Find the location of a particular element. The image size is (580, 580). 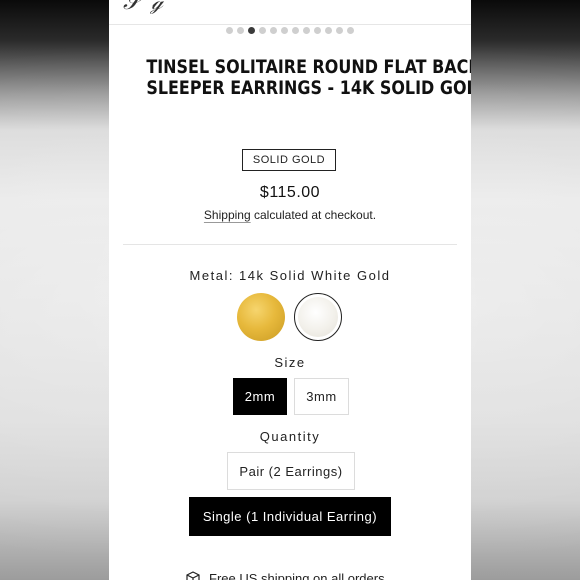

box-icon is located at coordinates (193, 575).